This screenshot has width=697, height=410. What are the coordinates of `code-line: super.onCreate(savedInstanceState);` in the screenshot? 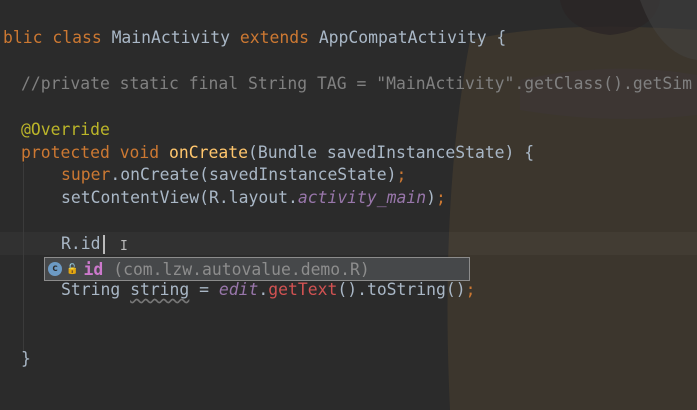 It's located at (233, 174).